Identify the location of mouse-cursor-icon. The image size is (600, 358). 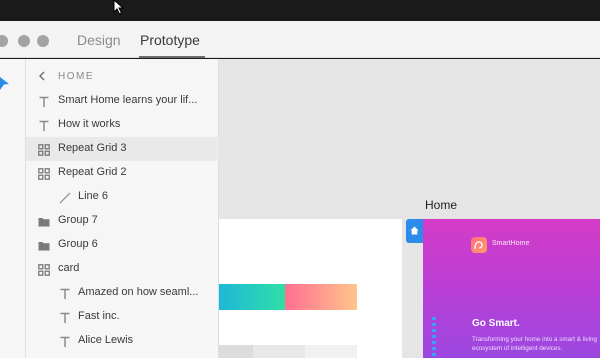
(119, 7).